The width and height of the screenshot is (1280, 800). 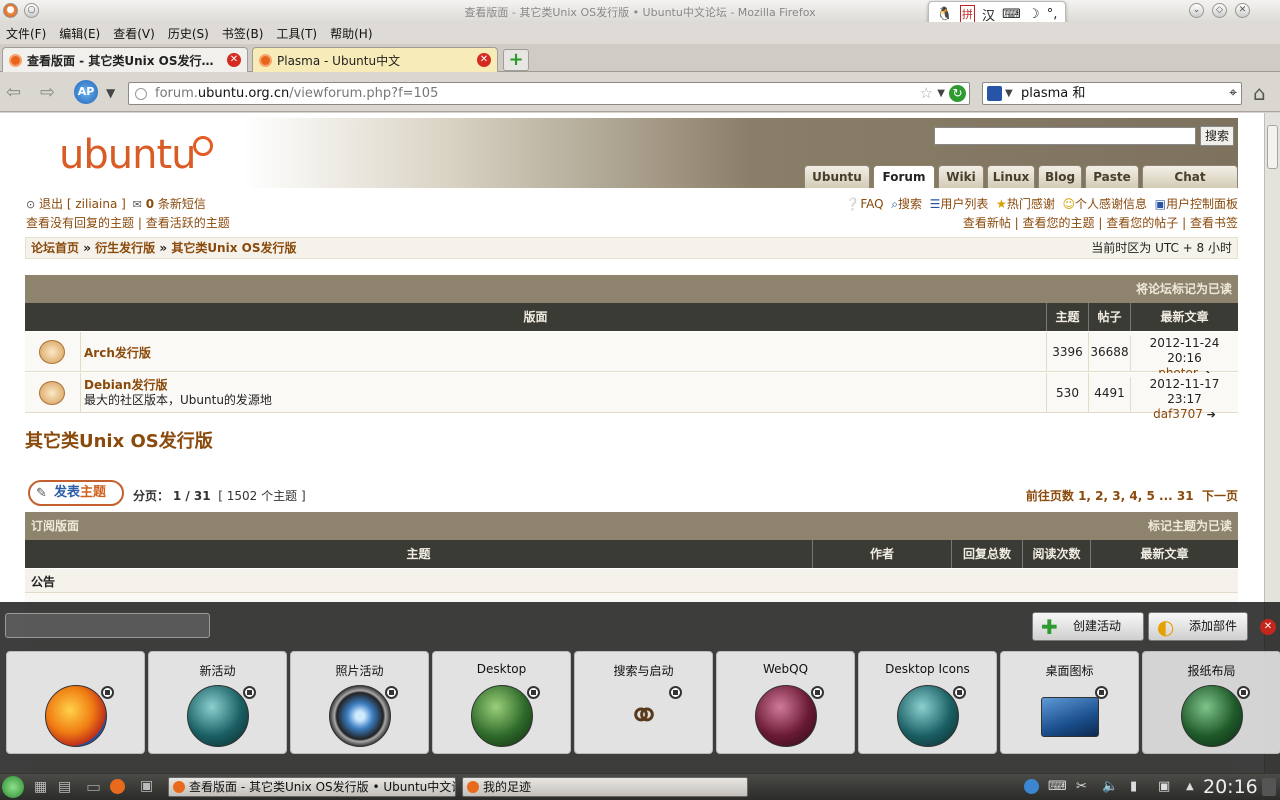 I want to click on activity-search-input, so click(x=107, y=625).